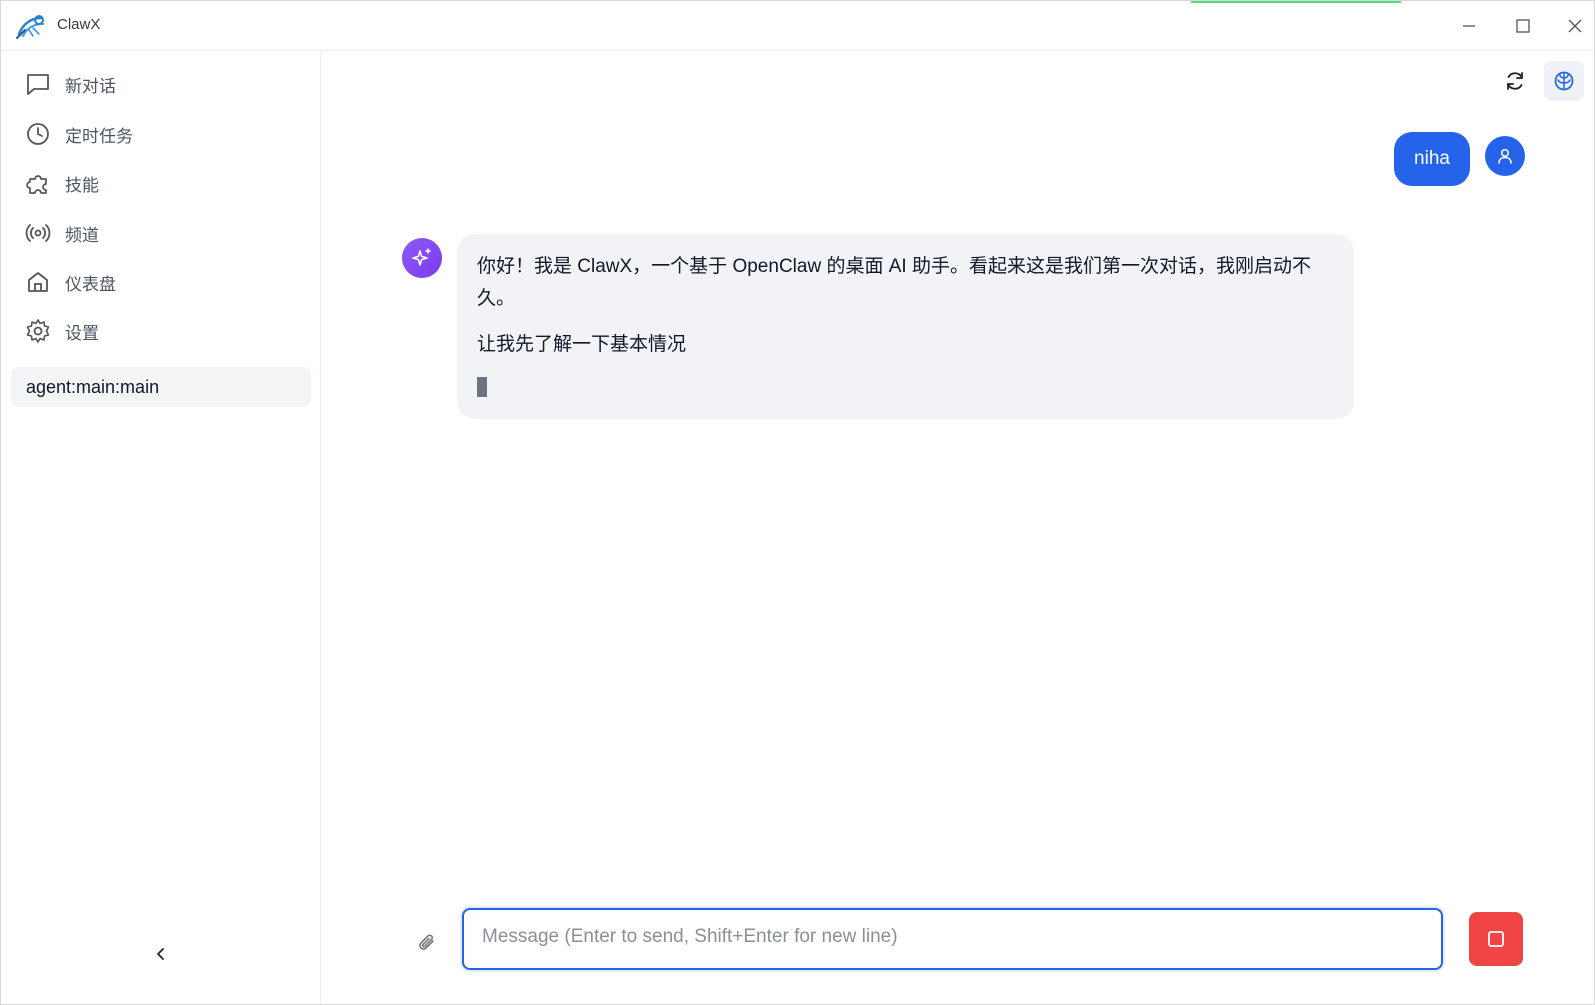 The image size is (1595, 1005). I want to click on sidebar-item-skills: 技能, so click(163, 183).